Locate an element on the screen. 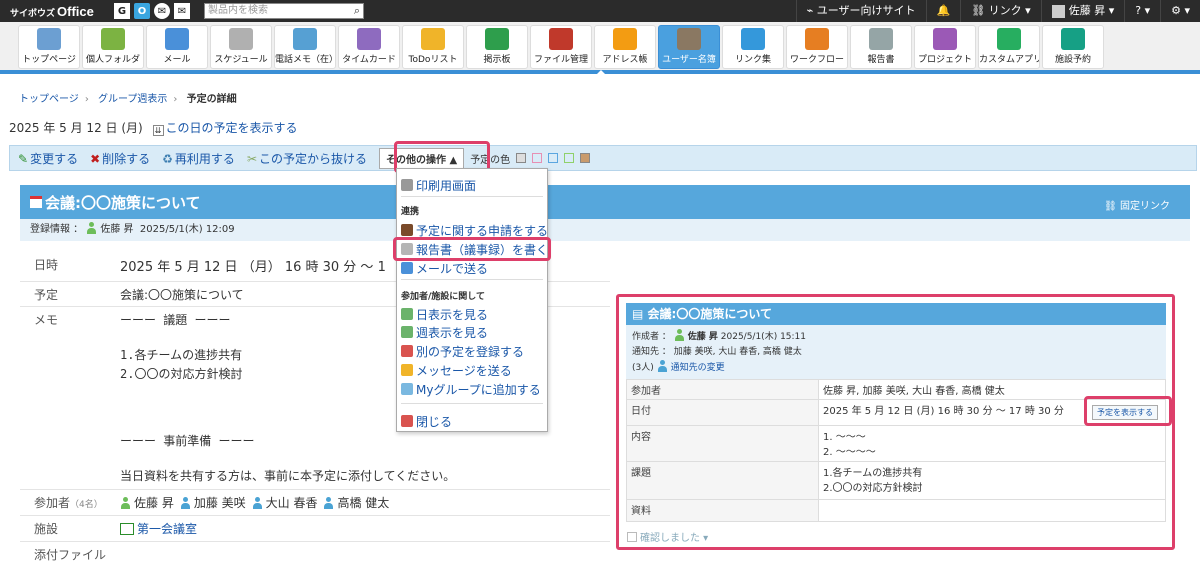 The image size is (1200, 566). app-user-list: ユーザー名簿 is located at coordinates (689, 47).